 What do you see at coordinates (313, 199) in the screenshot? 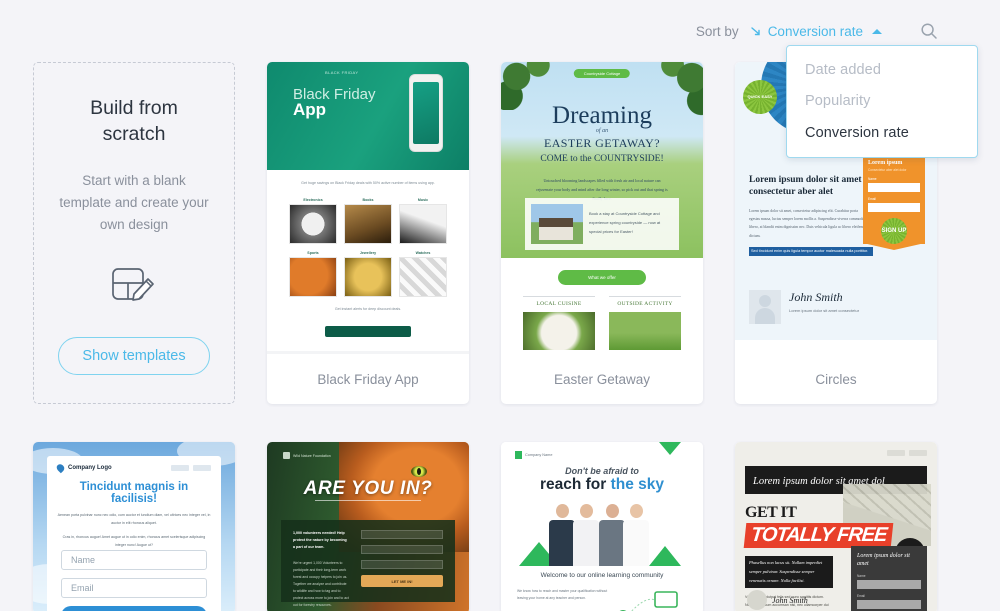
I see `bf-cat-label: Electronics` at bounding box center [313, 199].